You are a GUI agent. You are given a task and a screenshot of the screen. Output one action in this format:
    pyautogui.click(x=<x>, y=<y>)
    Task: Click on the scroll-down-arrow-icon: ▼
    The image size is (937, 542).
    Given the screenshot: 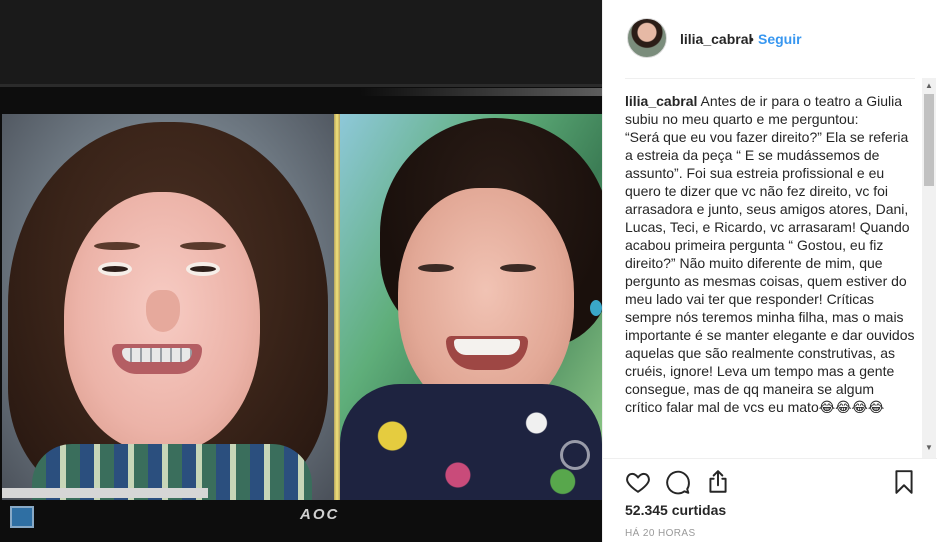 What is the action you would take?
    pyautogui.click(x=929, y=448)
    